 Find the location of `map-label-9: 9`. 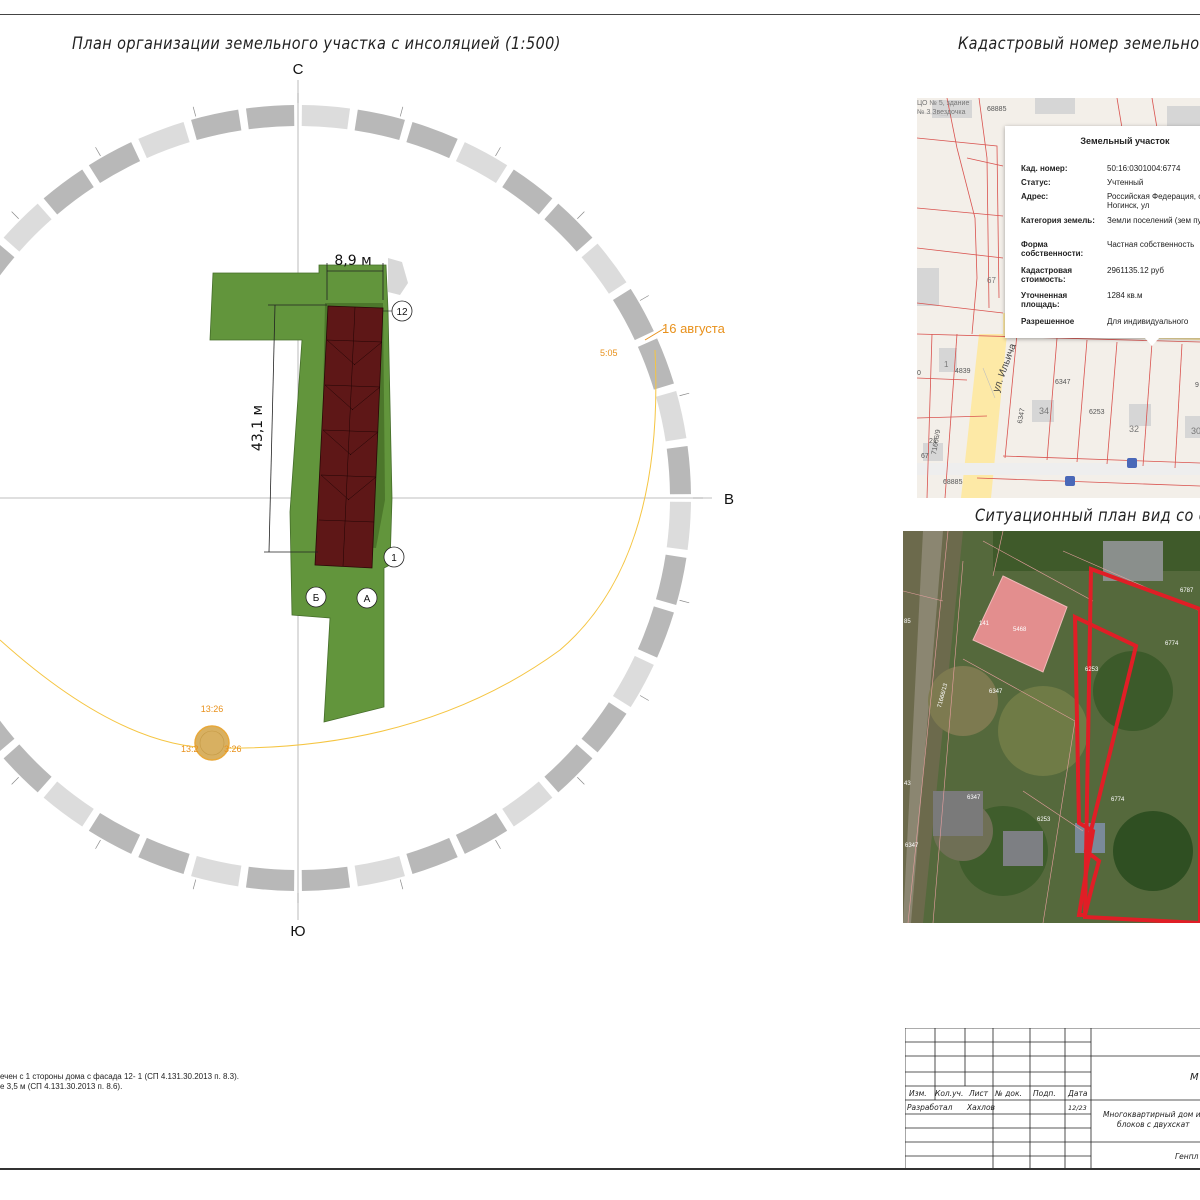

map-label-9: 9 is located at coordinates (1197, 385).